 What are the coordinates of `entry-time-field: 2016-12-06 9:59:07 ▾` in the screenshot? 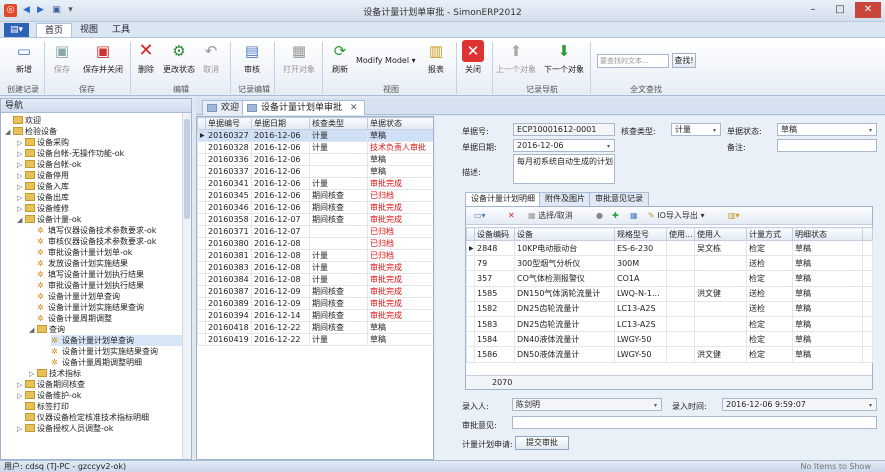 It's located at (799, 404).